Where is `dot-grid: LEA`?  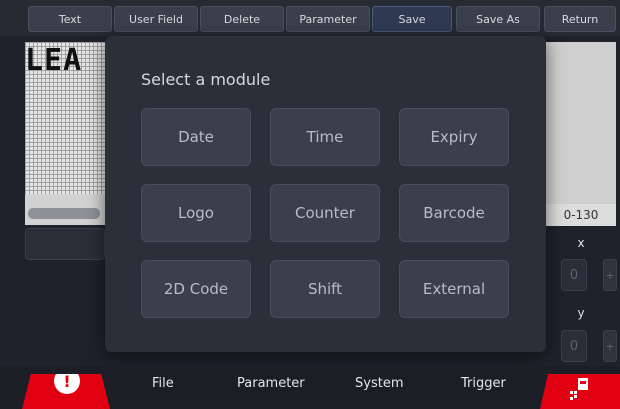
dot-grid: LEA is located at coordinates (65, 118).